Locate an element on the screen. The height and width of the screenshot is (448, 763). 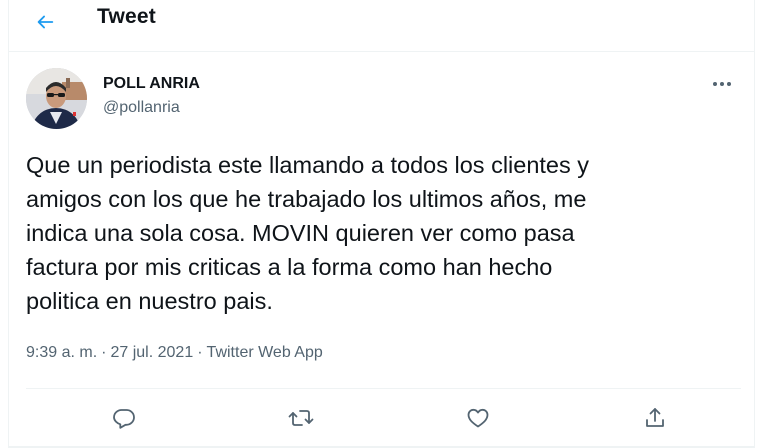
more-icon is located at coordinates (722, 84).